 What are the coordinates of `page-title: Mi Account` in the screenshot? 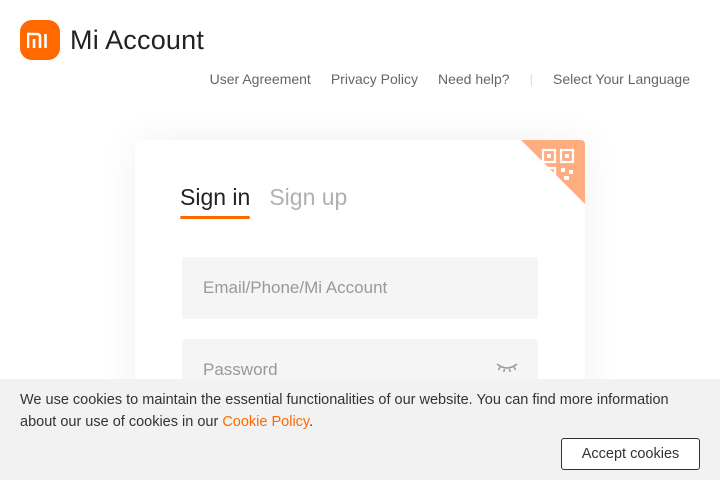 It's located at (137, 39).